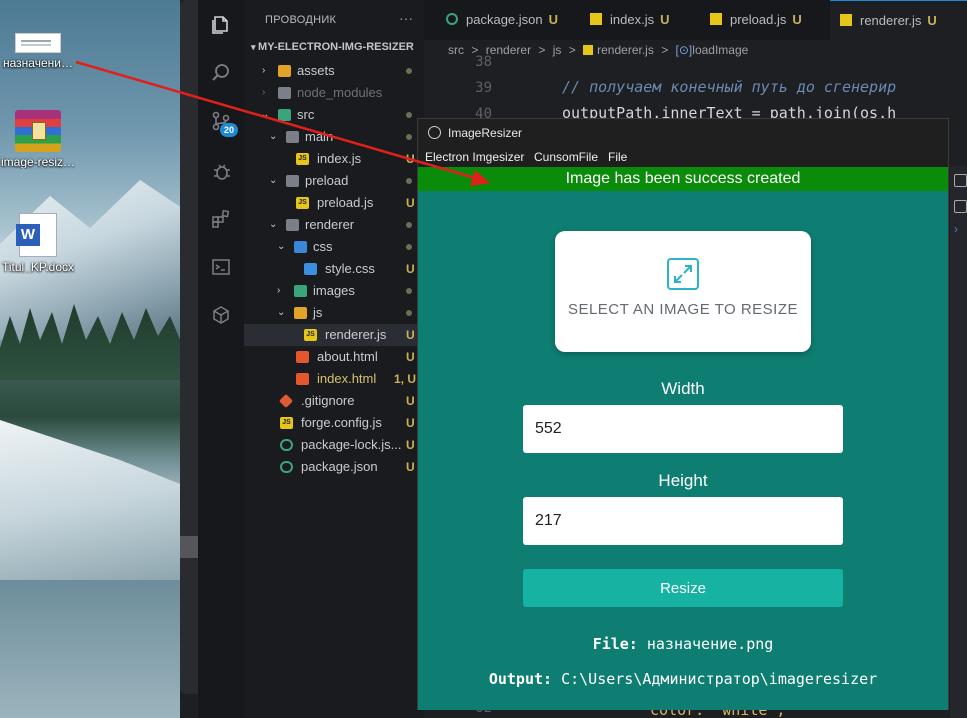 Image resolution: width=967 pixels, height=718 pixels. I want to click on menu-bar: Electron Imgesizer CunsomFile File, so click(683, 157).